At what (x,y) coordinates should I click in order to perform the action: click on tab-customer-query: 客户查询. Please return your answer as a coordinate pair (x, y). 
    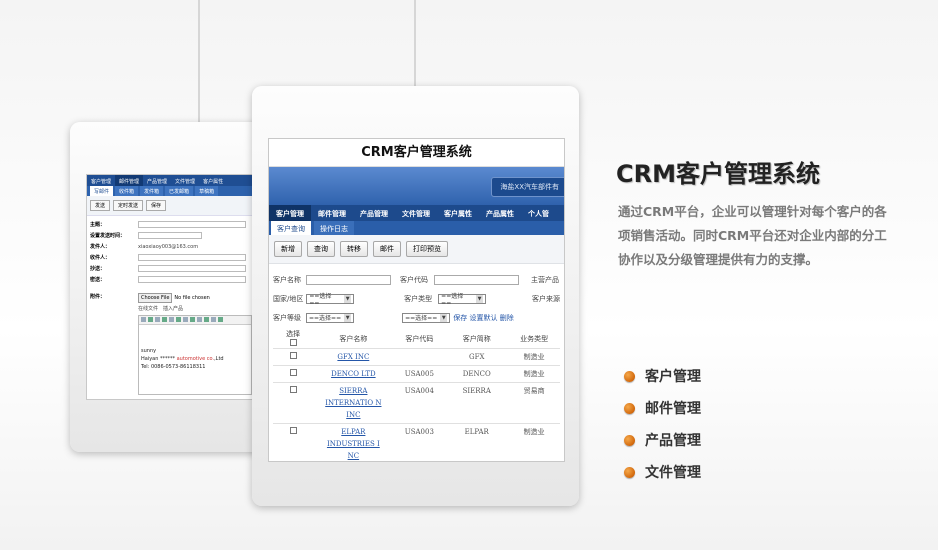
    Looking at the image, I should click on (291, 228).